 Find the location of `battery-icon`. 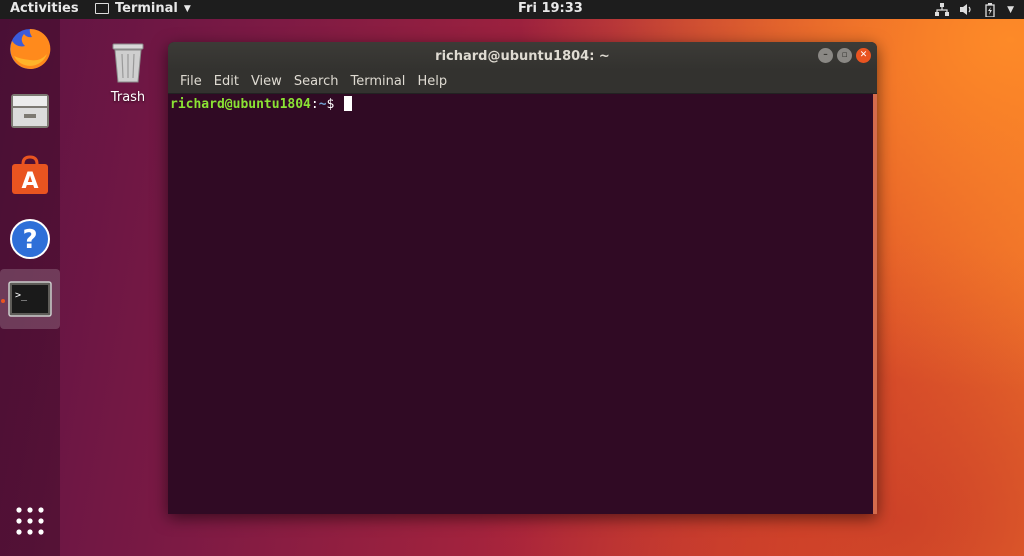

battery-icon is located at coordinates (990, 9).